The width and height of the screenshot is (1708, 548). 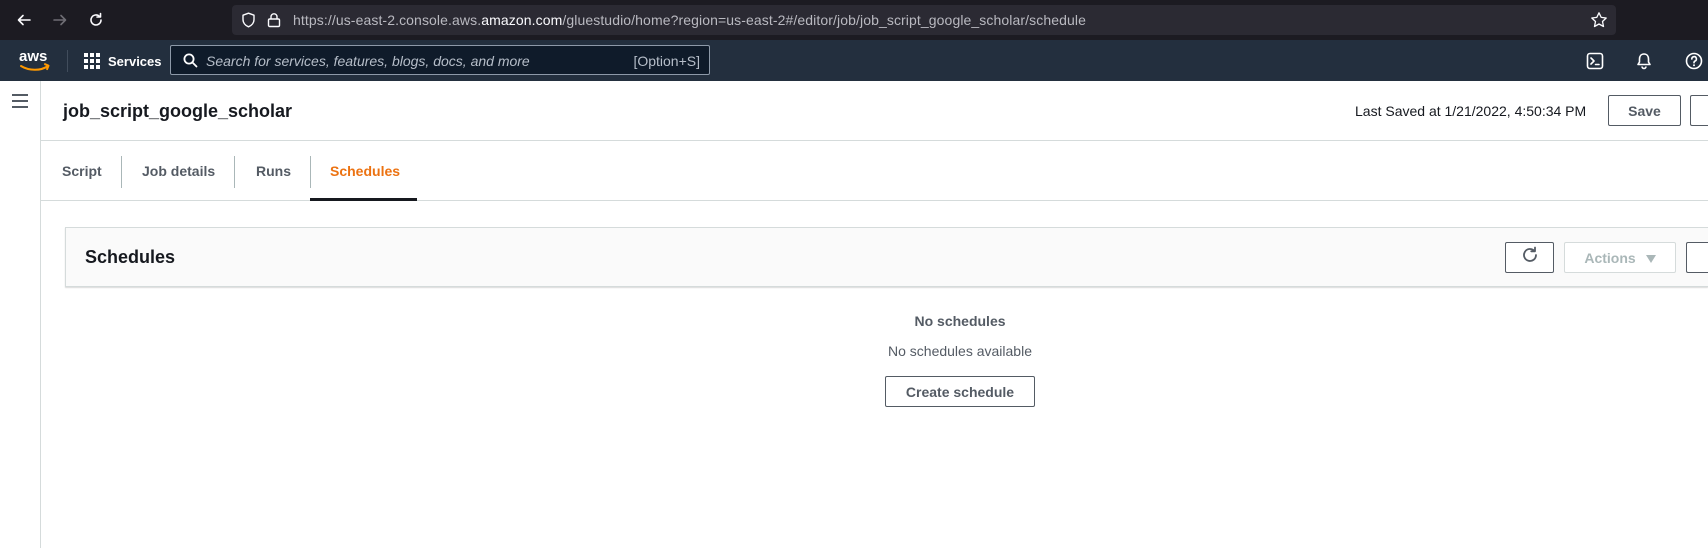 I want to click on search-shortcut: [Option+S], so click(x=666, y=61).